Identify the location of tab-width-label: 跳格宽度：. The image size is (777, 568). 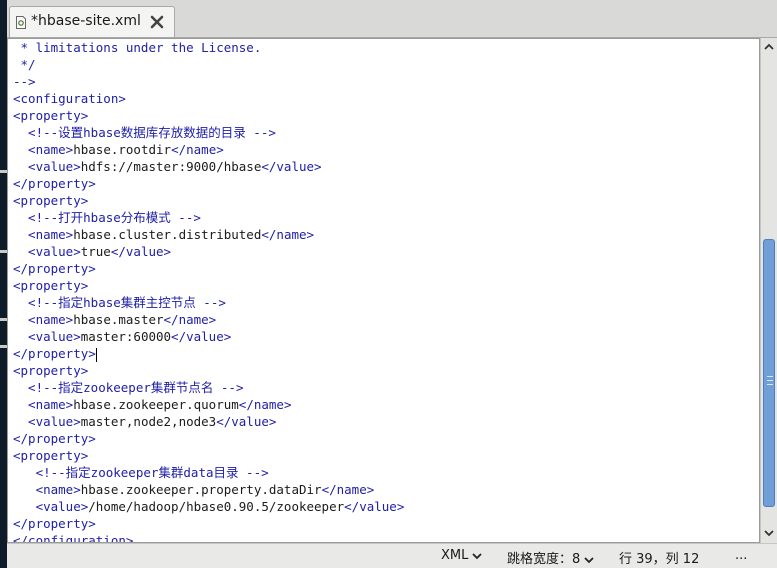
(540, 559).